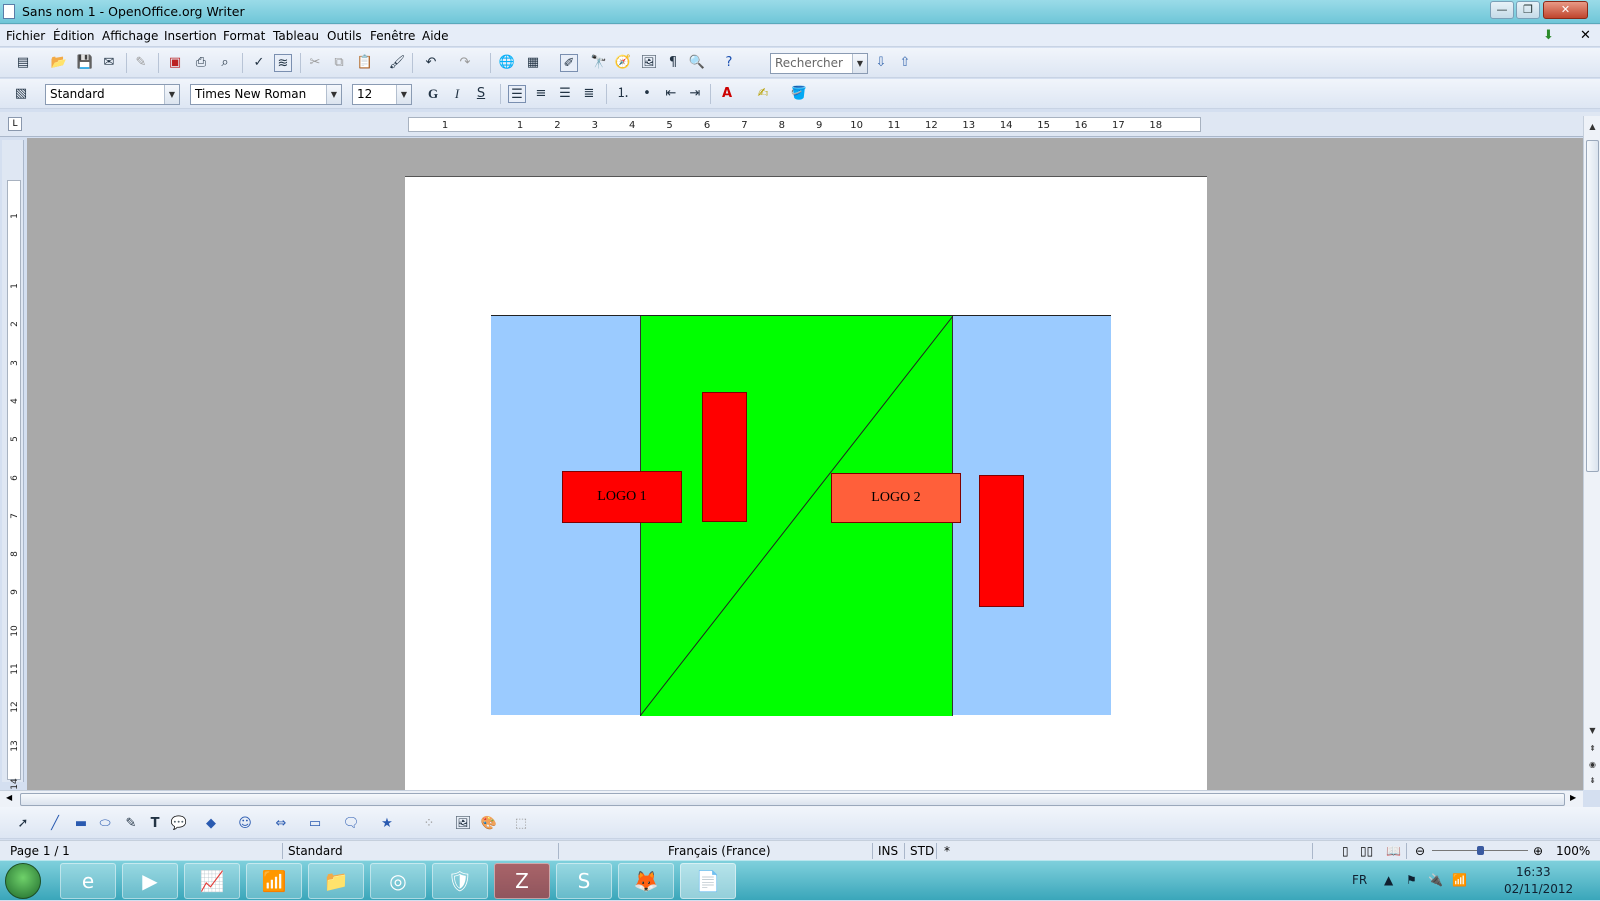 The height and width of the screenshot is (901, 1600). I want to click on zoom-out-icon: ⊖, so click(1420, 851).